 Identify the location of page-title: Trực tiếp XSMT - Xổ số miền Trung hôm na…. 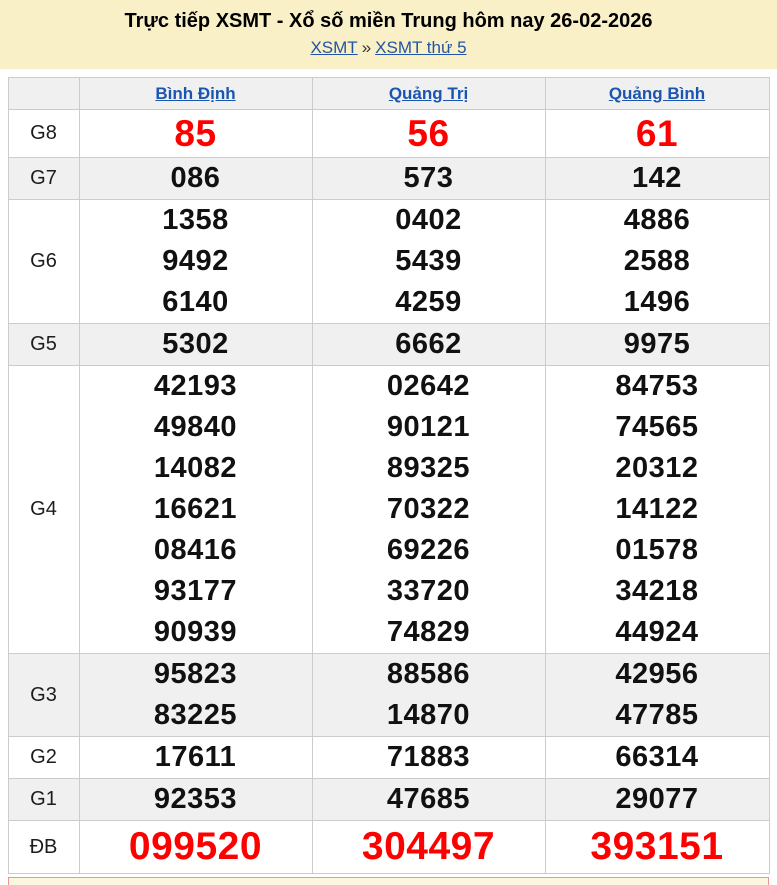
(388, 21).